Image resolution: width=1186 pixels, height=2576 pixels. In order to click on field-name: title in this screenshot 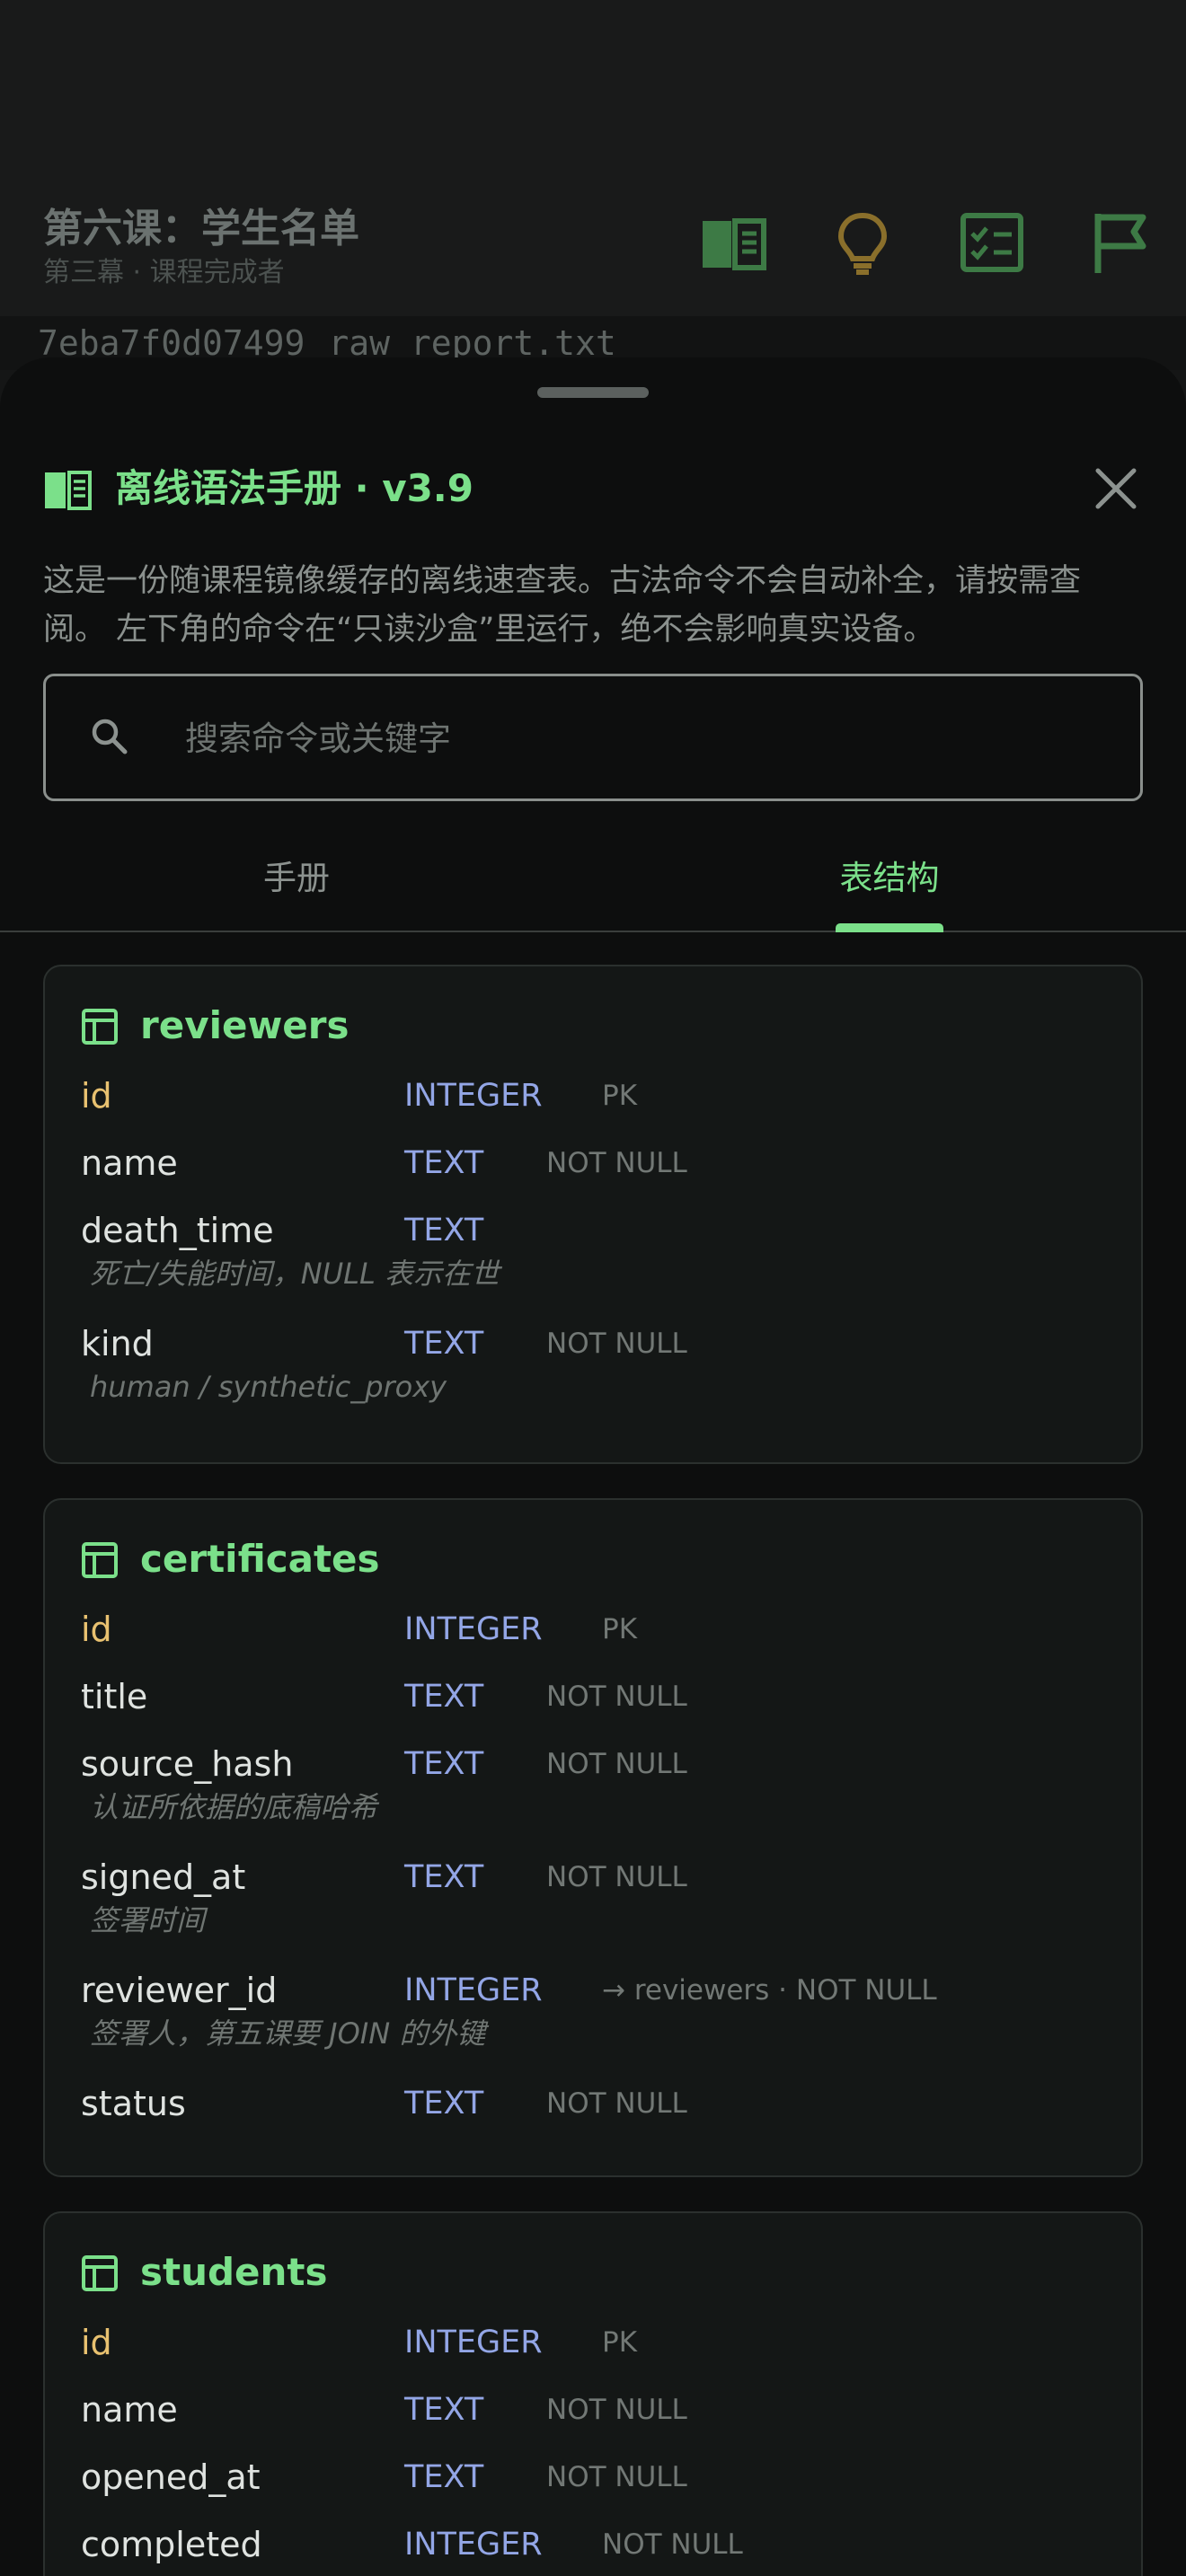, I will do `click(114, 1696)`.